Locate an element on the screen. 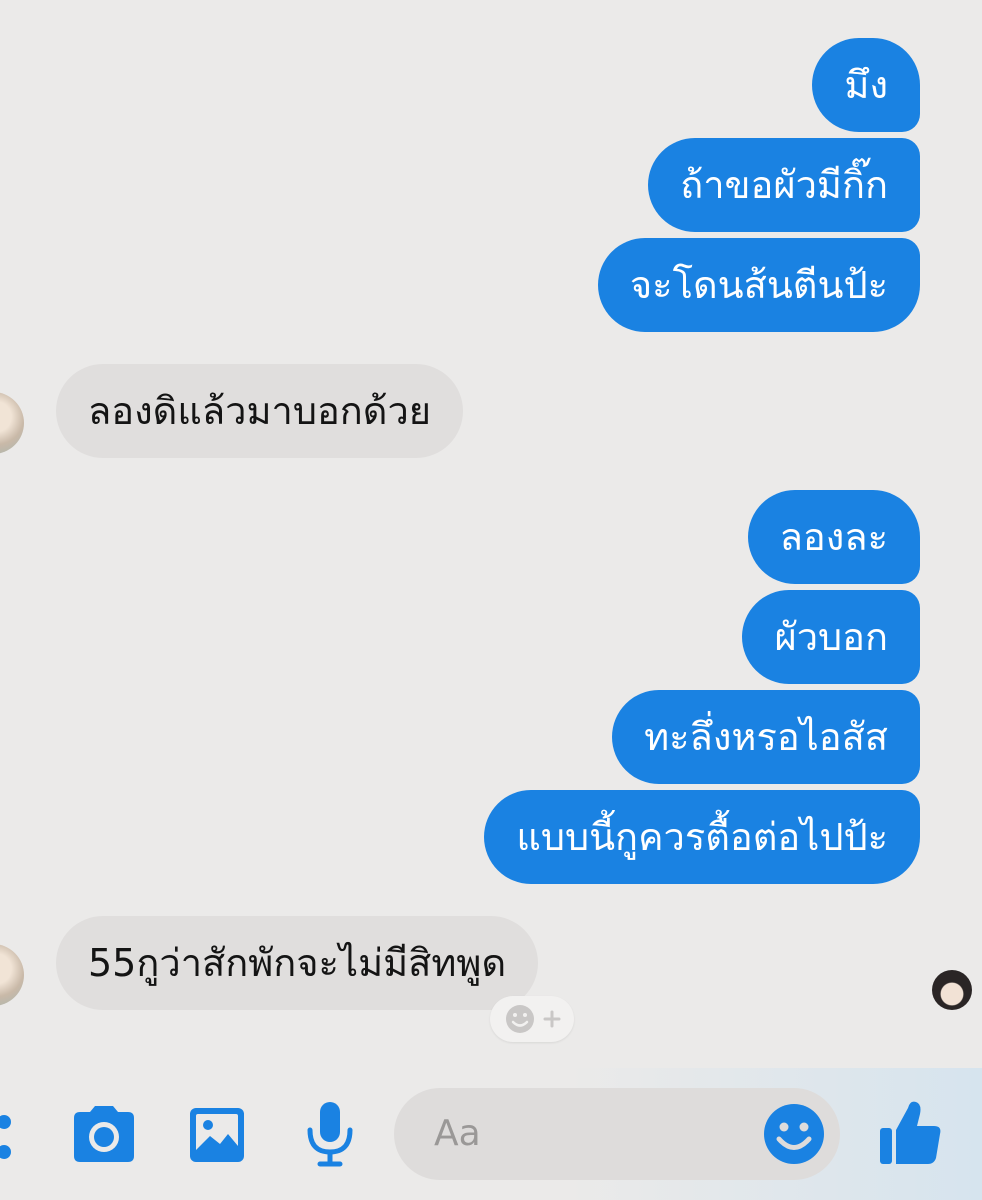 The image size is (982, 1200). more-dots-icon is located at coordinates (5, 1137).